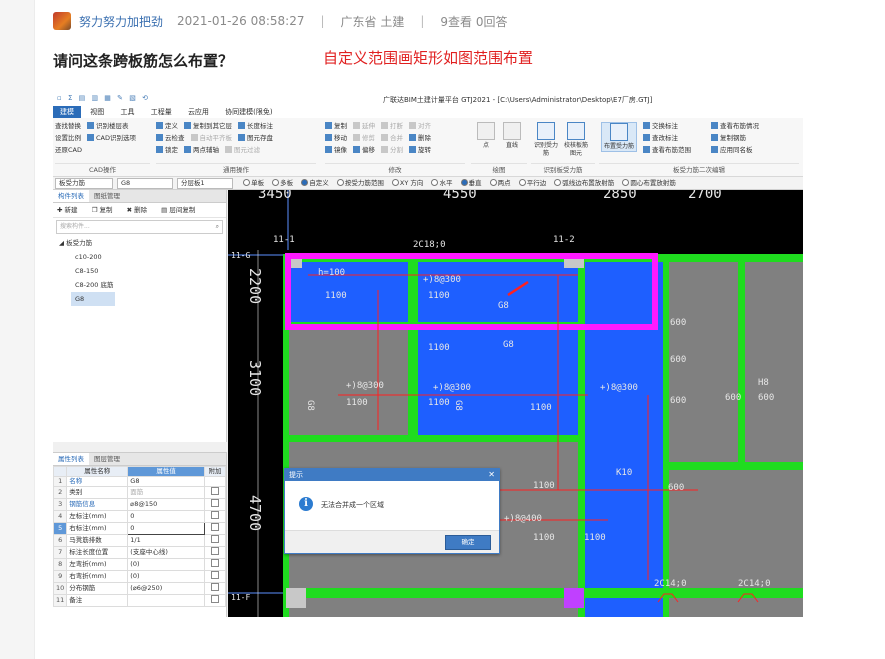 The height and width of the screenshot is (659, 885). What do you see at coordinates (248, 112) in the screenshot?
I see `menu-collab: 协同建模(限免)` at bounding box center [248, 112].